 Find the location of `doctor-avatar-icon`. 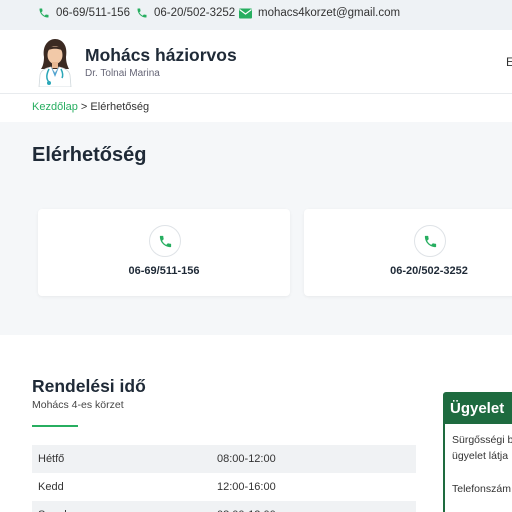

doctor-avatar-icon is located at coordinates (55, 63).